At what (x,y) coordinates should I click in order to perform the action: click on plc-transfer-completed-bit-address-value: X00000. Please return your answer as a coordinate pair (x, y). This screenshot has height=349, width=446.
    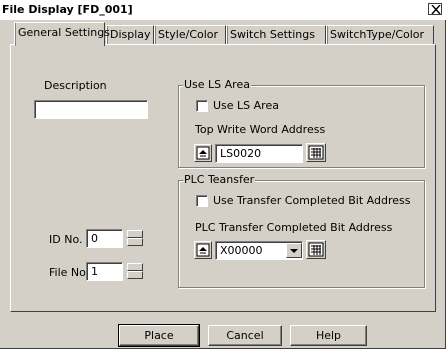
    Looking at the image, I should click on (241, 250).